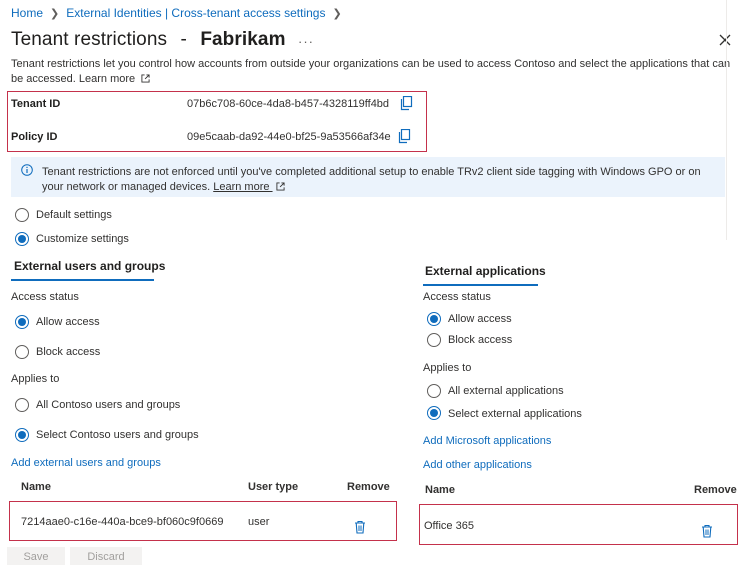  I want to click on users-access-status-label: Access status, so click(45, 297).